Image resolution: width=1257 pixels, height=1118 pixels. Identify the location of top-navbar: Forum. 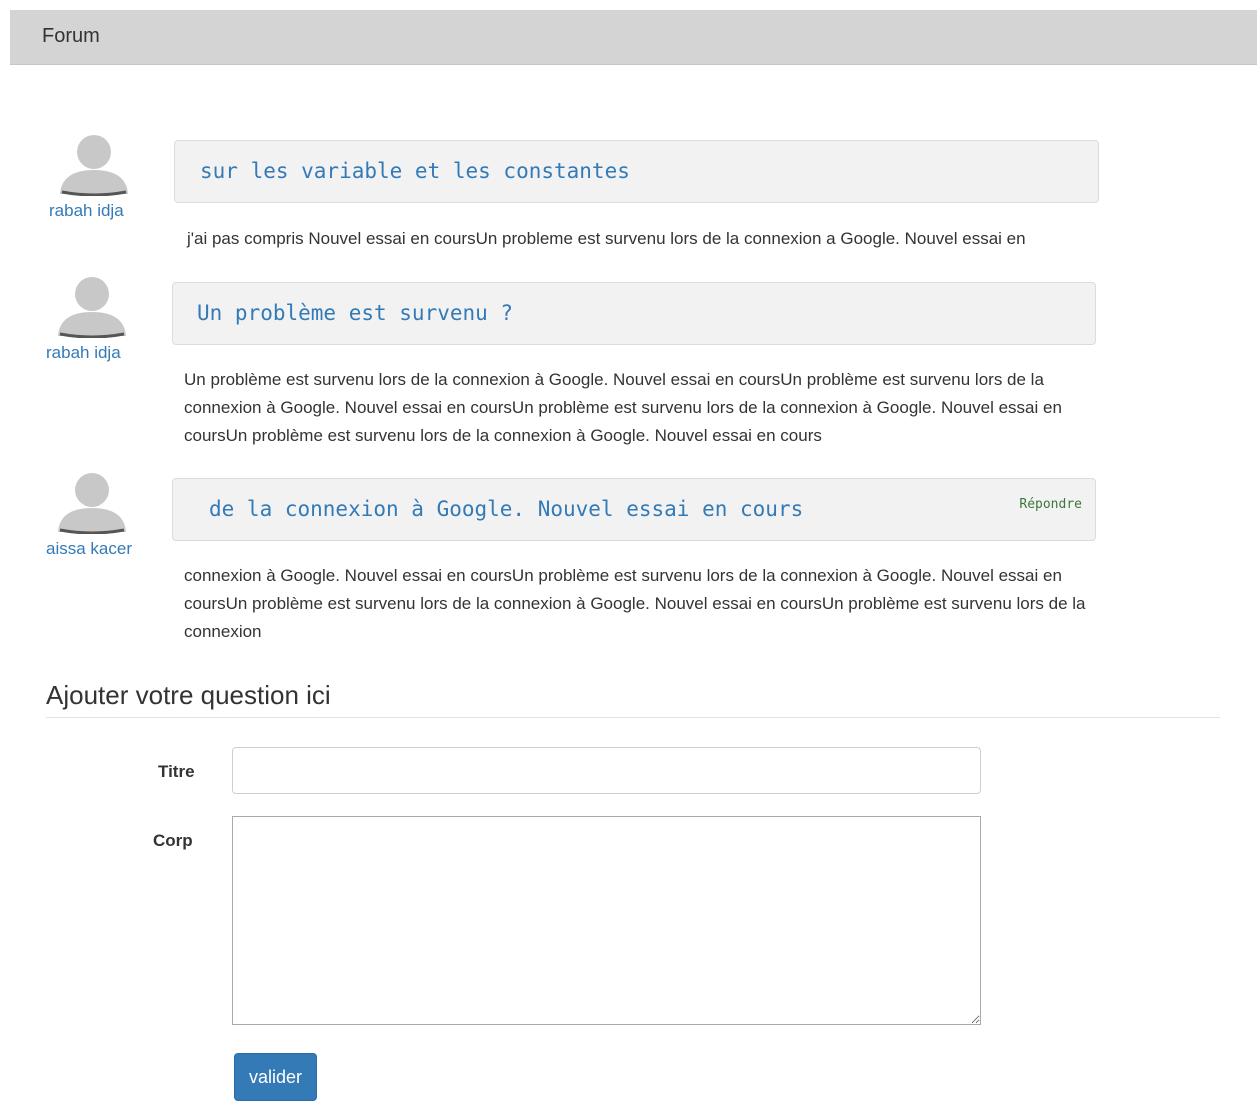
(633, 37).